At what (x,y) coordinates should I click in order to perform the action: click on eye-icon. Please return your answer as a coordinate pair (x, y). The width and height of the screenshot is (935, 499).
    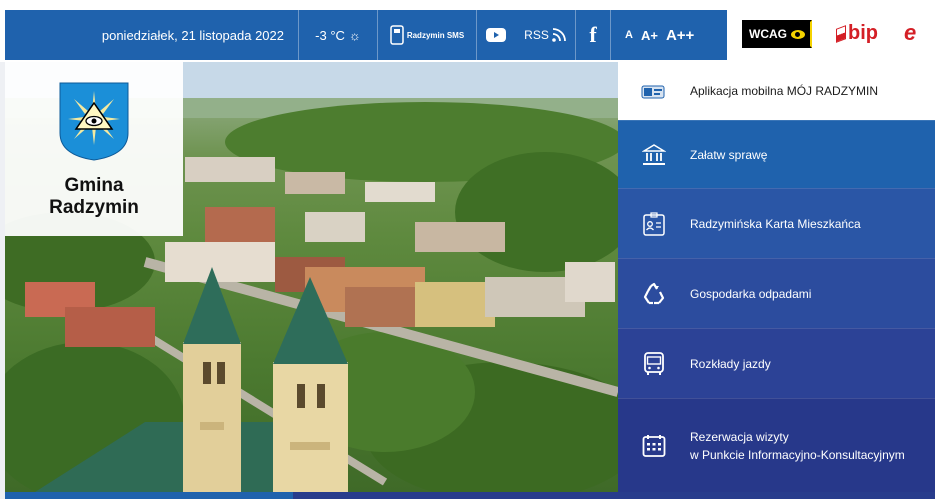
    Looking at the image, I should click on (798, 34).